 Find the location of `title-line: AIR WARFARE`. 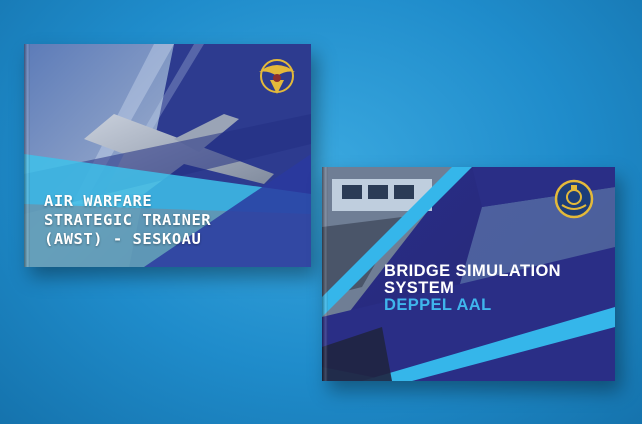

title-line: AIR WARFARE is located at coordinates (98, 201).